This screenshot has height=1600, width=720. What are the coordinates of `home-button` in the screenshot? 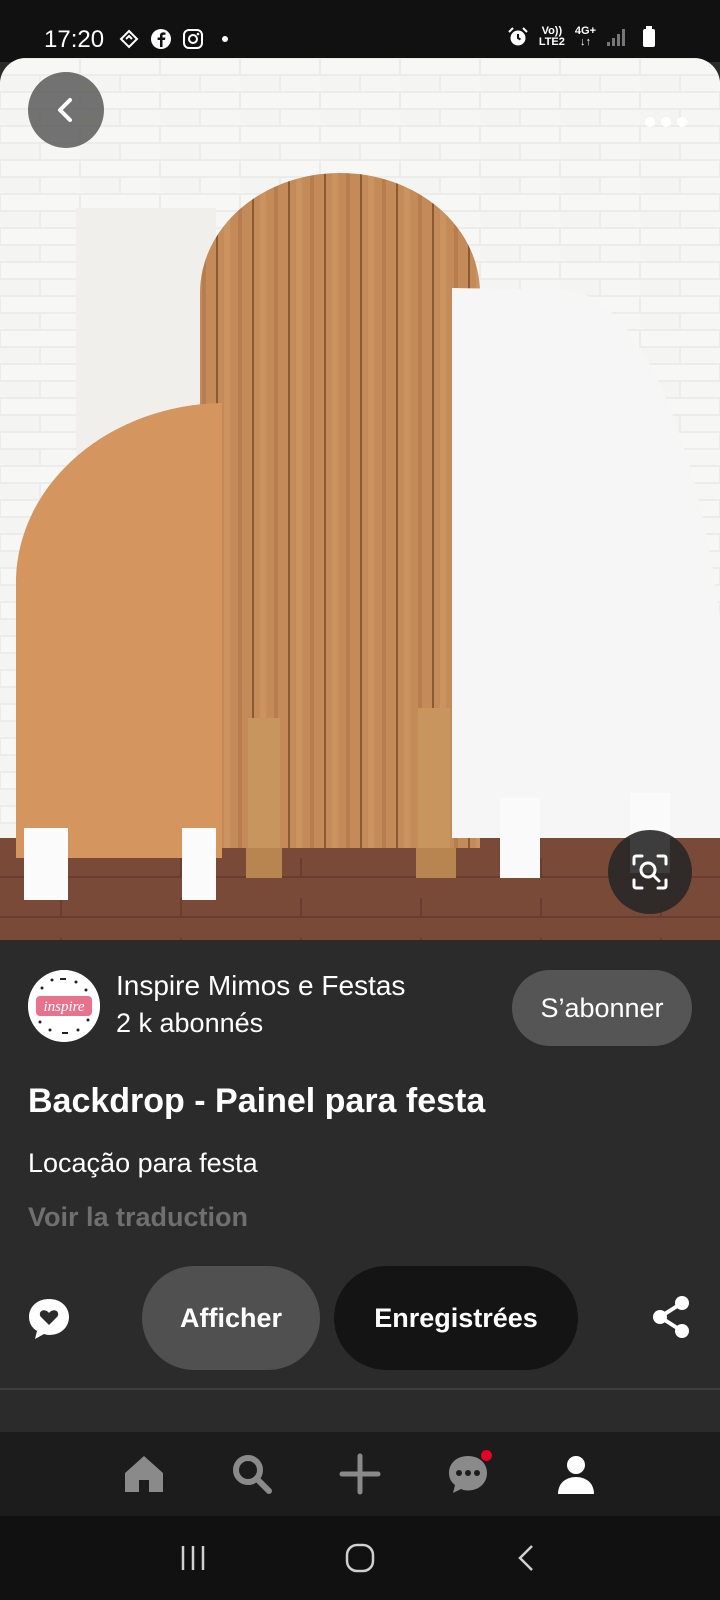 It's located at (360, 1558).